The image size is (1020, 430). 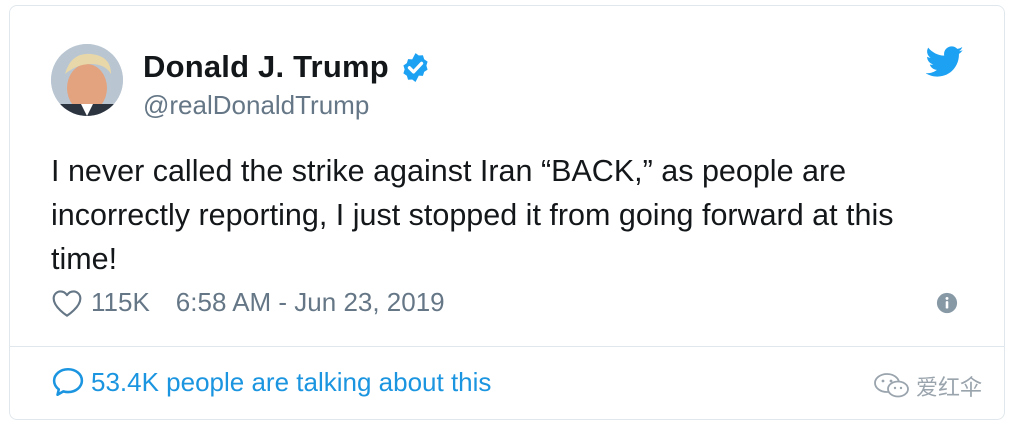 What do you see at coordinates (891, 385) in the screenshot?
I see `wechat-icon` at bounding box center [891, 385].